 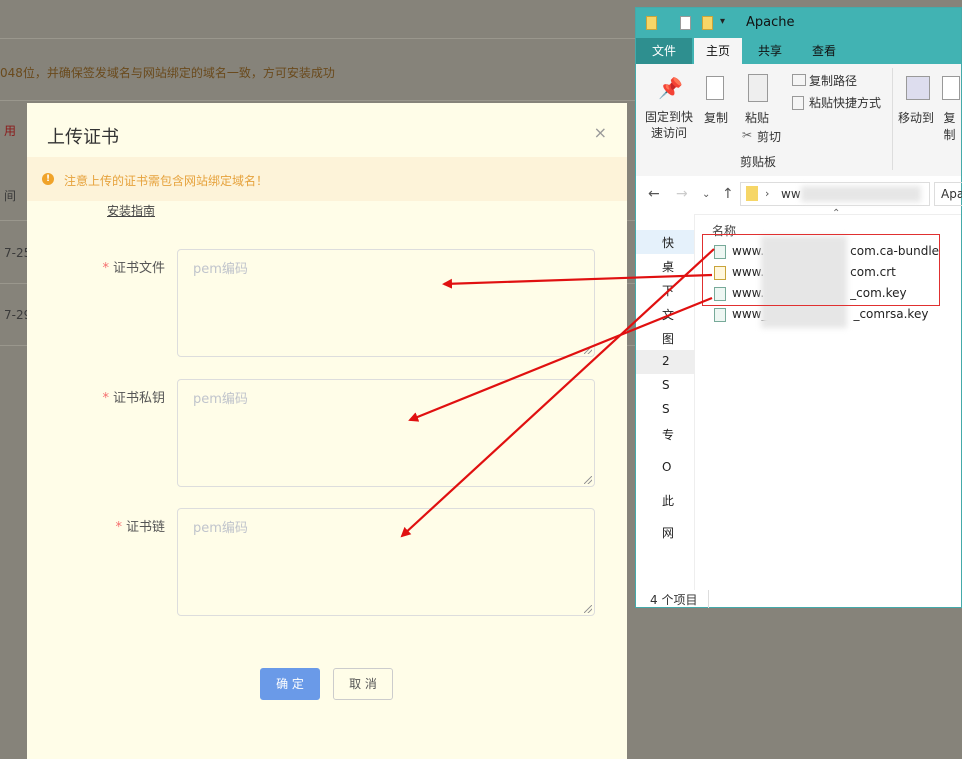 I want to click on navigation-pane: ★快 桌 ⬇下 文 图 2 S S 专 ☁O 此 网, so click(x=665, y=402).